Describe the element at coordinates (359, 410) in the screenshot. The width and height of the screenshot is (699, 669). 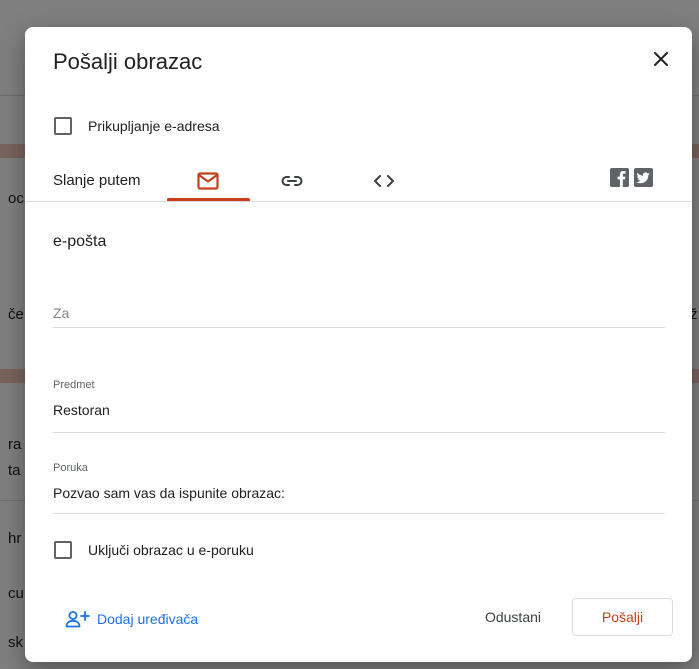
I see `subject-input` at that location.